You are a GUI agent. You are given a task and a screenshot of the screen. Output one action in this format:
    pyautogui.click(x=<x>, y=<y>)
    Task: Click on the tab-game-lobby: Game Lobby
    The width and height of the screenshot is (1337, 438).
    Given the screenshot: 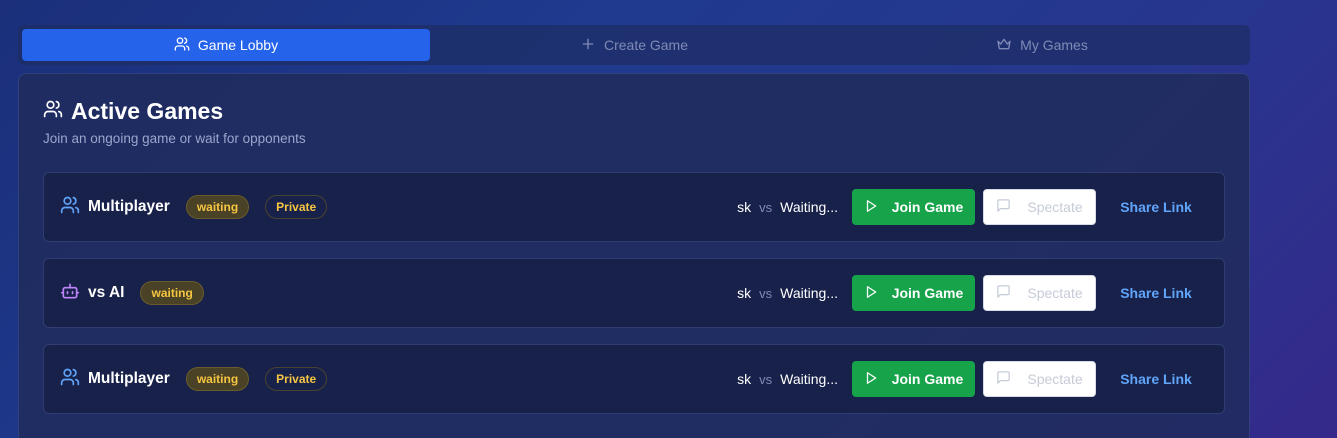 What is the action you would take?
    pyautogui.click(x=226, y=45)
    